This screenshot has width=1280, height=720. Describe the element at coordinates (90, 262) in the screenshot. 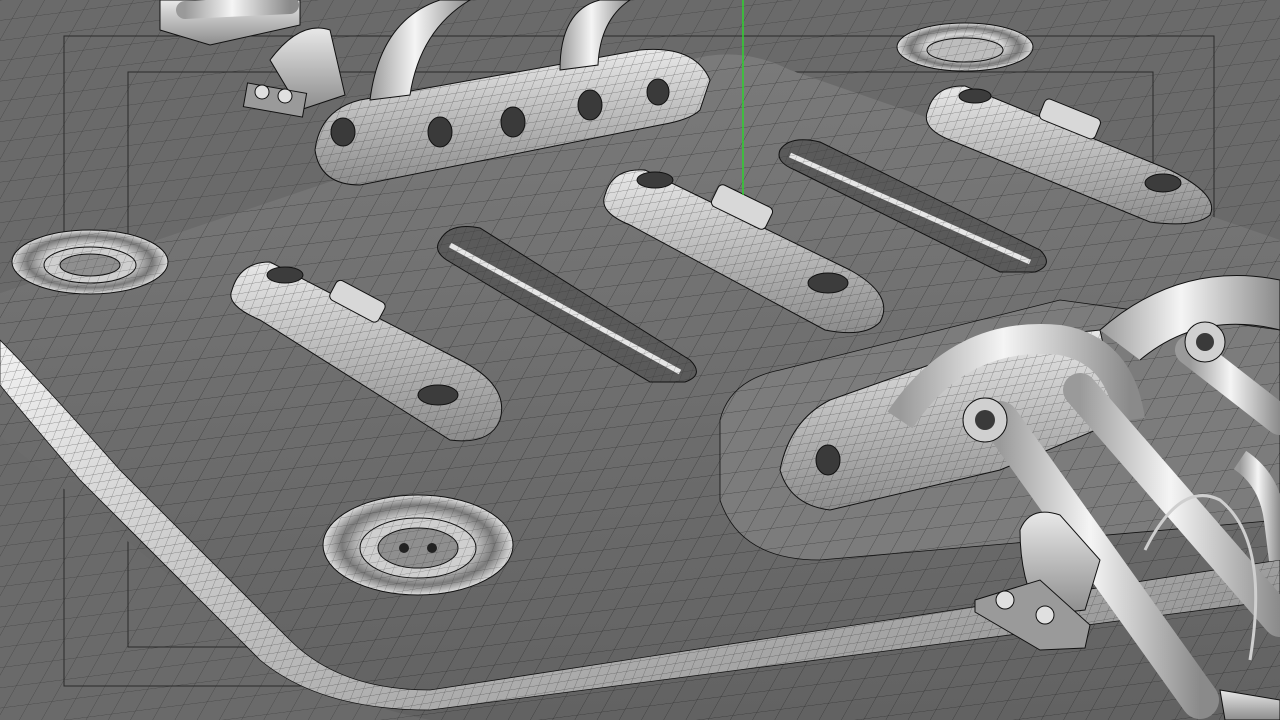

I see `bolt-socket-left` at that location.